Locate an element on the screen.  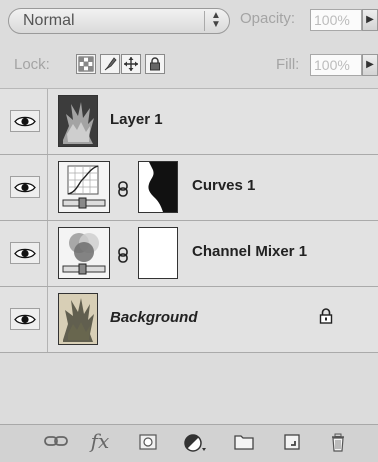
new-group-button is located at coordinates (244, 444).